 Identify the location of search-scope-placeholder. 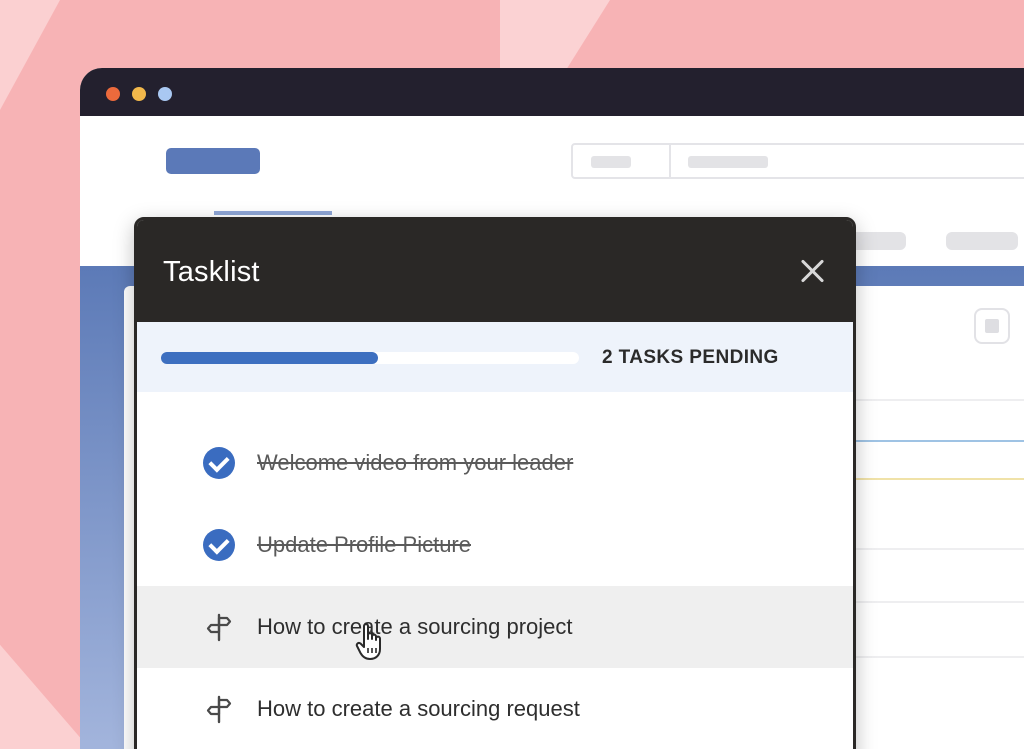
(611, 162).